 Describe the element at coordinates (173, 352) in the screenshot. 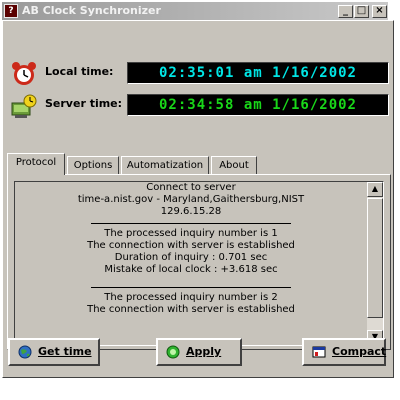

I see `green-circle-icon` at that location.